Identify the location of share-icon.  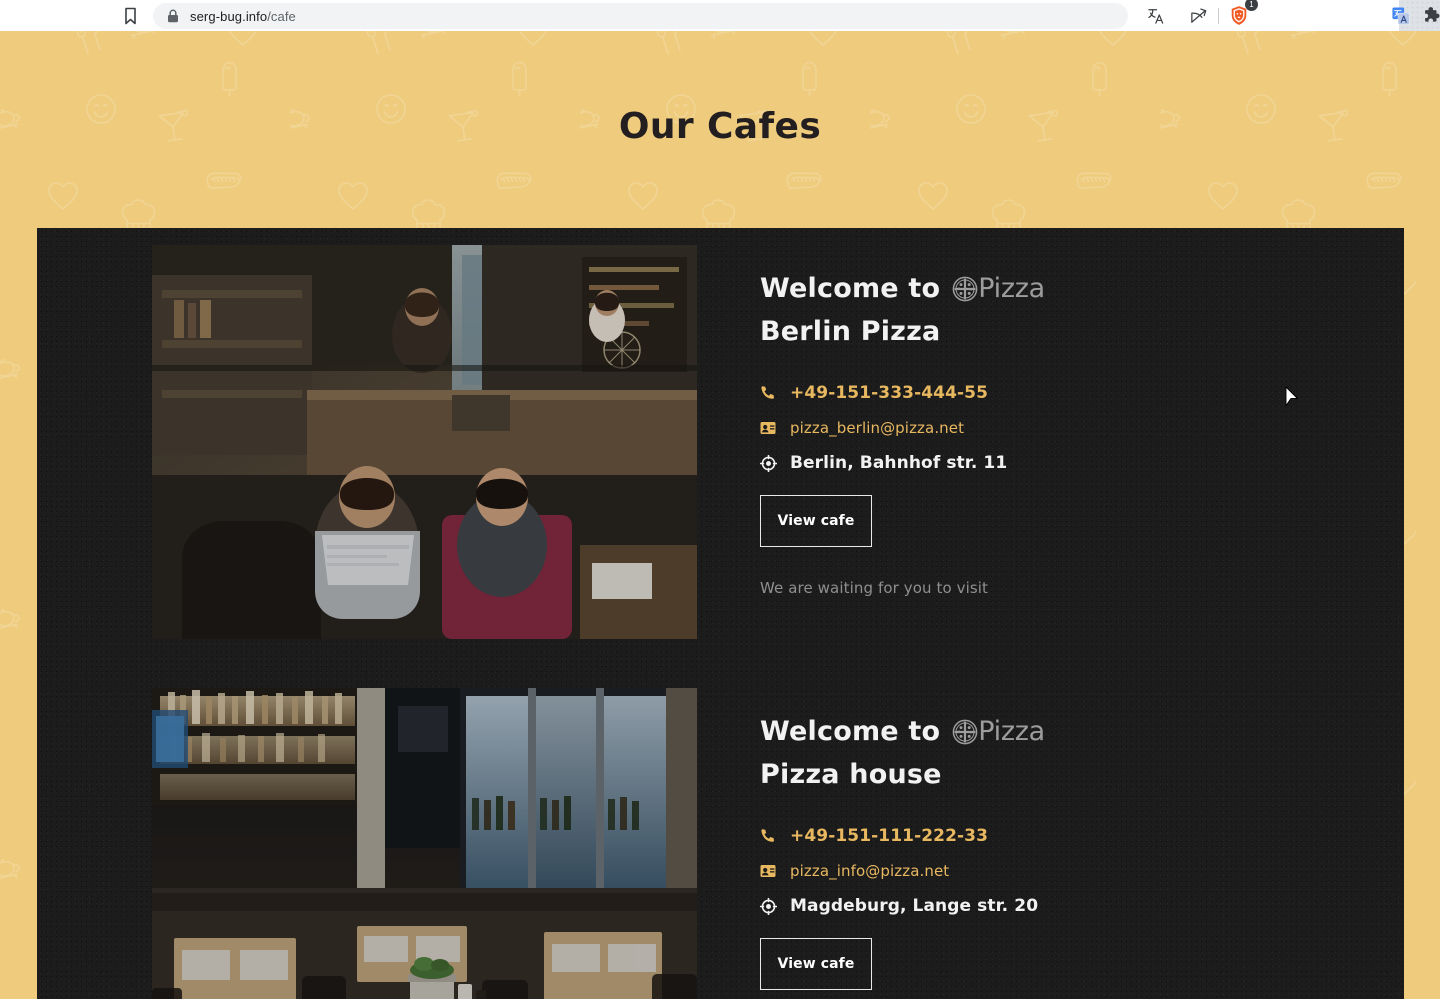
(1198, 16).